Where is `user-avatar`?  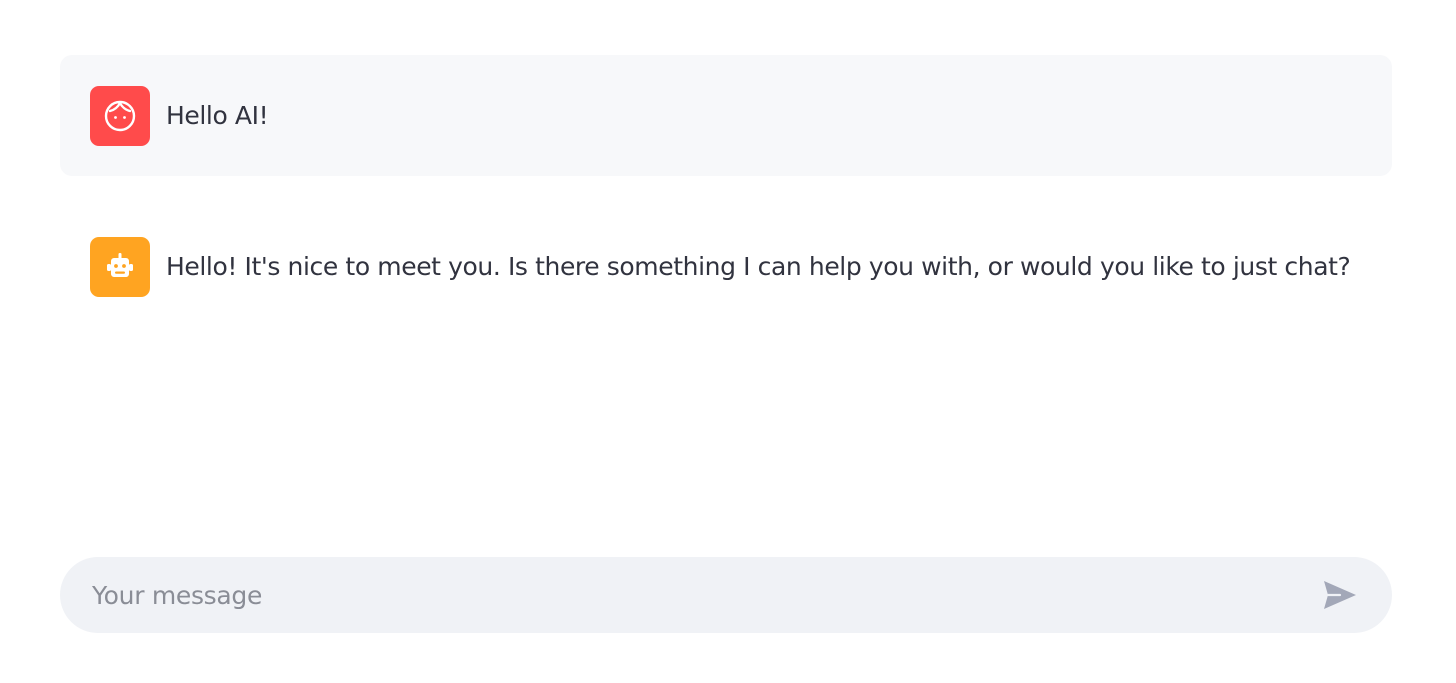
user-avatar is located at coordinates (120, 115).